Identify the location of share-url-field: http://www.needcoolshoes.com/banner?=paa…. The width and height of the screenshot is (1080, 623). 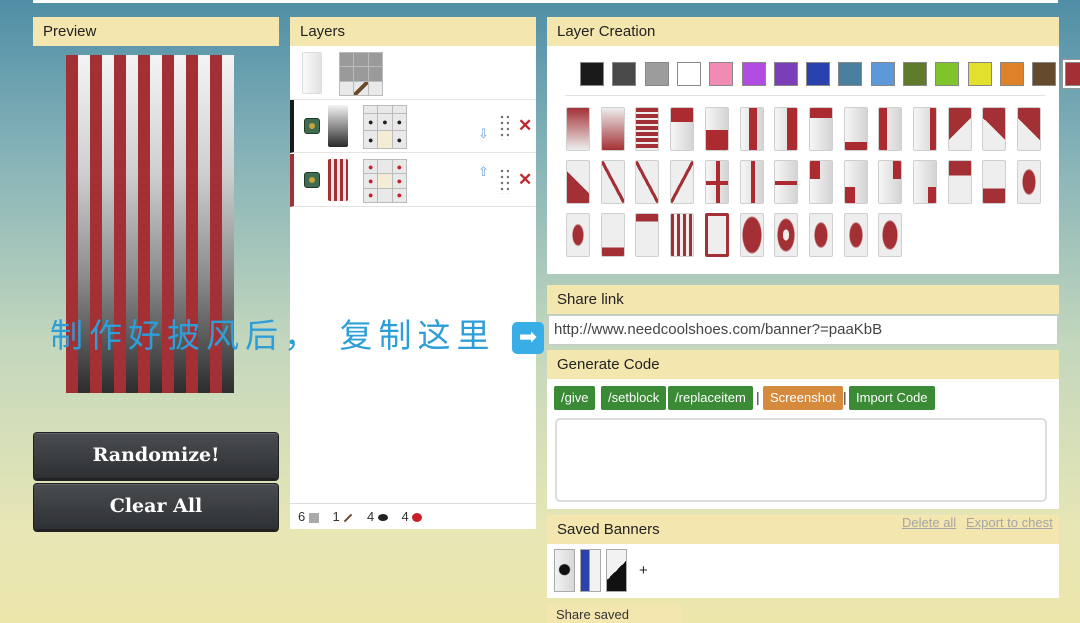
(803, 330).